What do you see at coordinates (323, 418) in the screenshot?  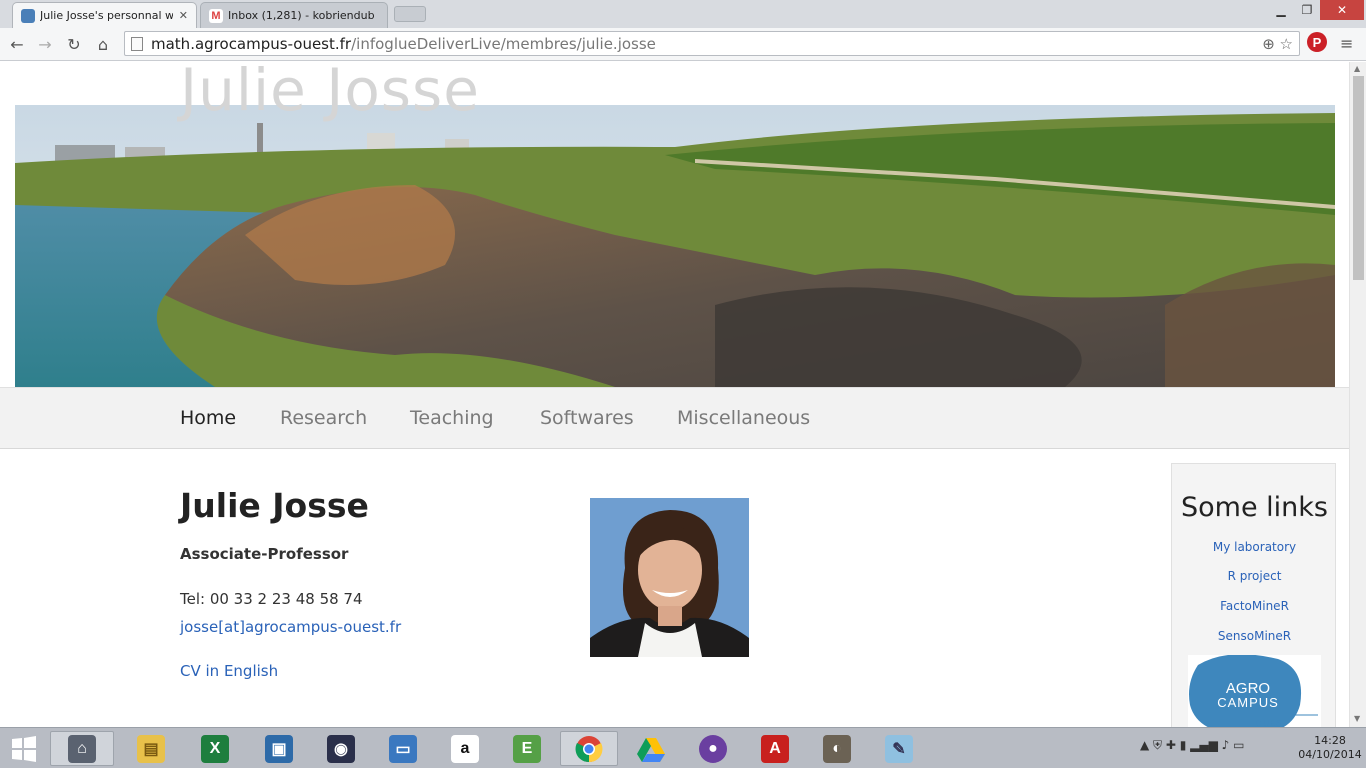 I see `nav-research: Research` at bounding box center [323, 418].